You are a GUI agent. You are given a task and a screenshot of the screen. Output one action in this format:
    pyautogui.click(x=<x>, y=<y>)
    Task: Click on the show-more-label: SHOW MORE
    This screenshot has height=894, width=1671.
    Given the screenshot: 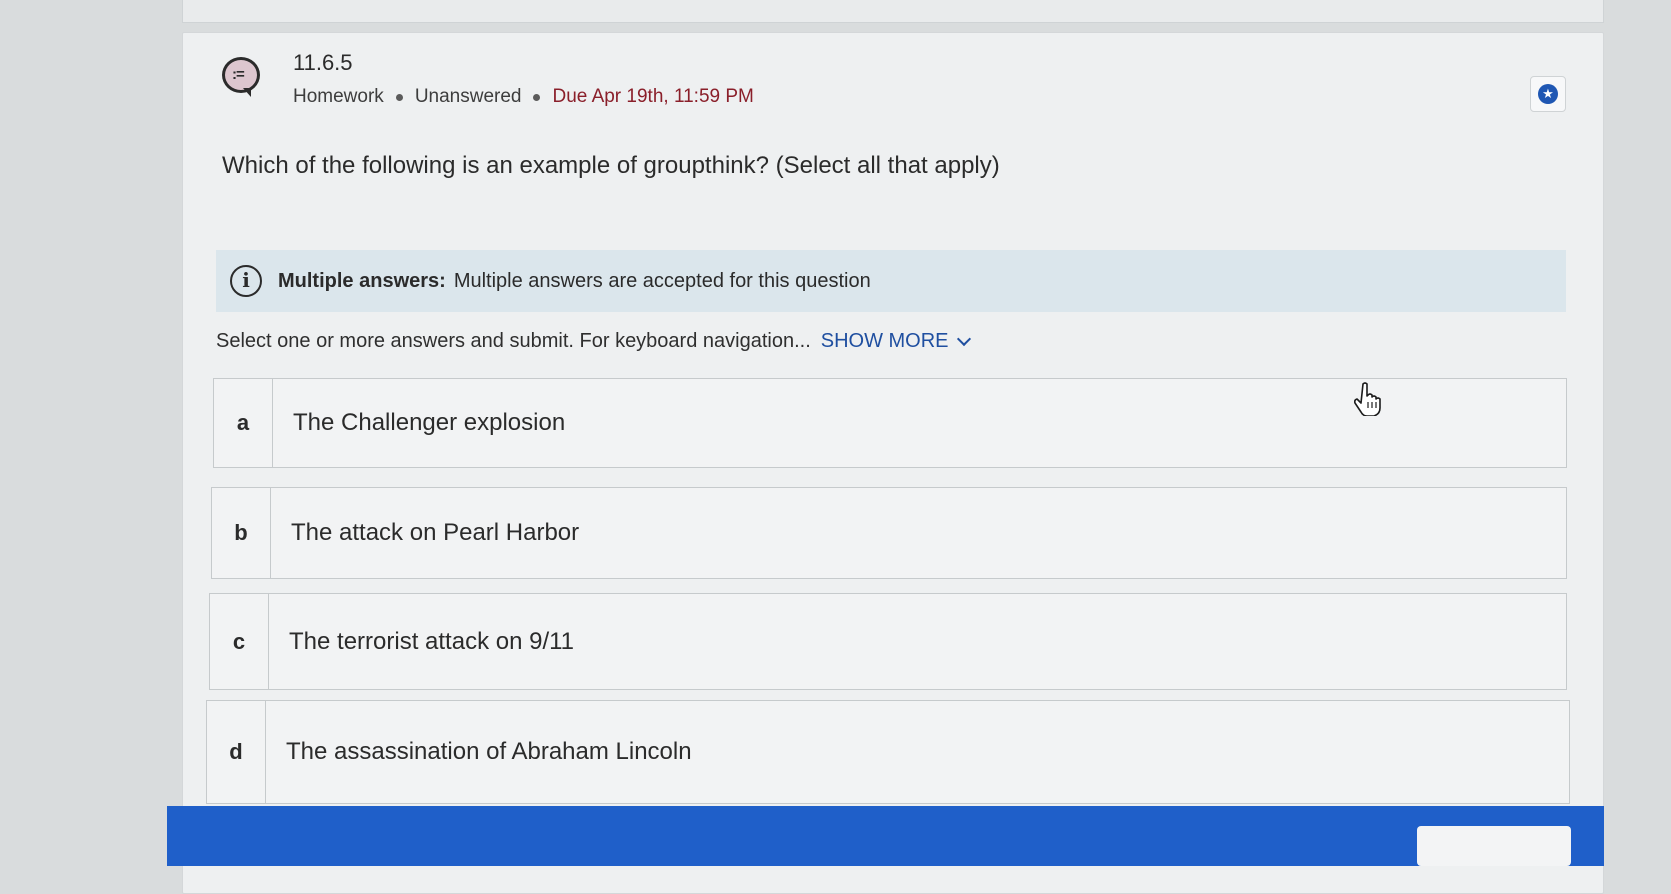 What is the action you would take?
    pyautogui.click(x=884, y=341)
    